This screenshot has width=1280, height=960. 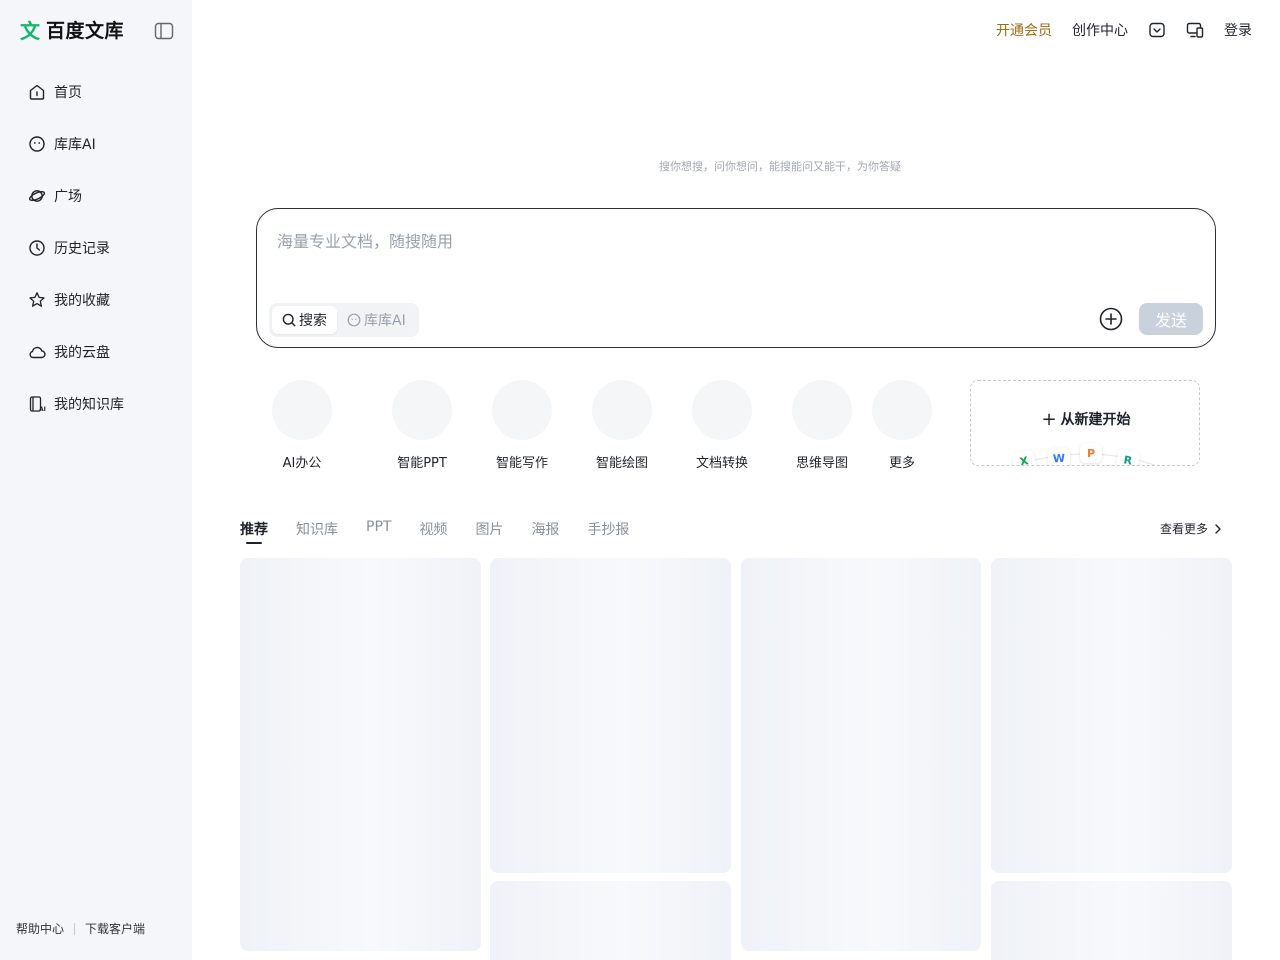 What do you see at coordinates (621, 463) in the screenshot?
I see `tool-label: 智能绘图` at bounding box center [621, 463].